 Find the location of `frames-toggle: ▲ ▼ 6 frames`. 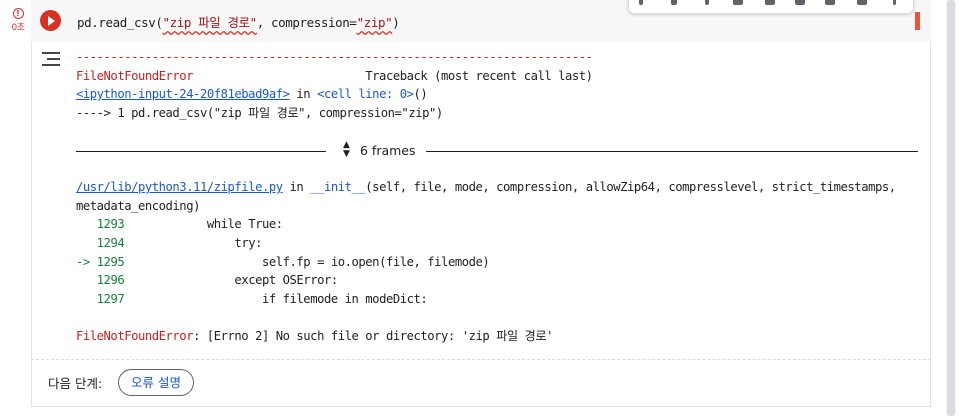

frames-toggle: ▲ ▼ 6 frames is located at coordinates (497, 151).